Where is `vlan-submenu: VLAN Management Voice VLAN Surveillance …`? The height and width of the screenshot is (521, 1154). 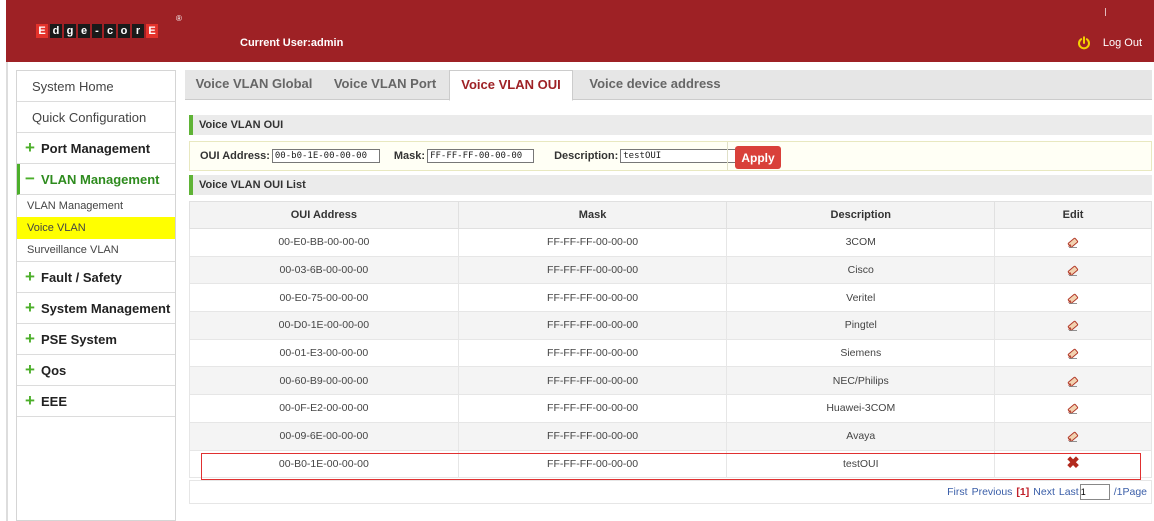
vlan-submenu: VLAN Management Voice VLAN Surveillance … is located at coordinates (96, 228).